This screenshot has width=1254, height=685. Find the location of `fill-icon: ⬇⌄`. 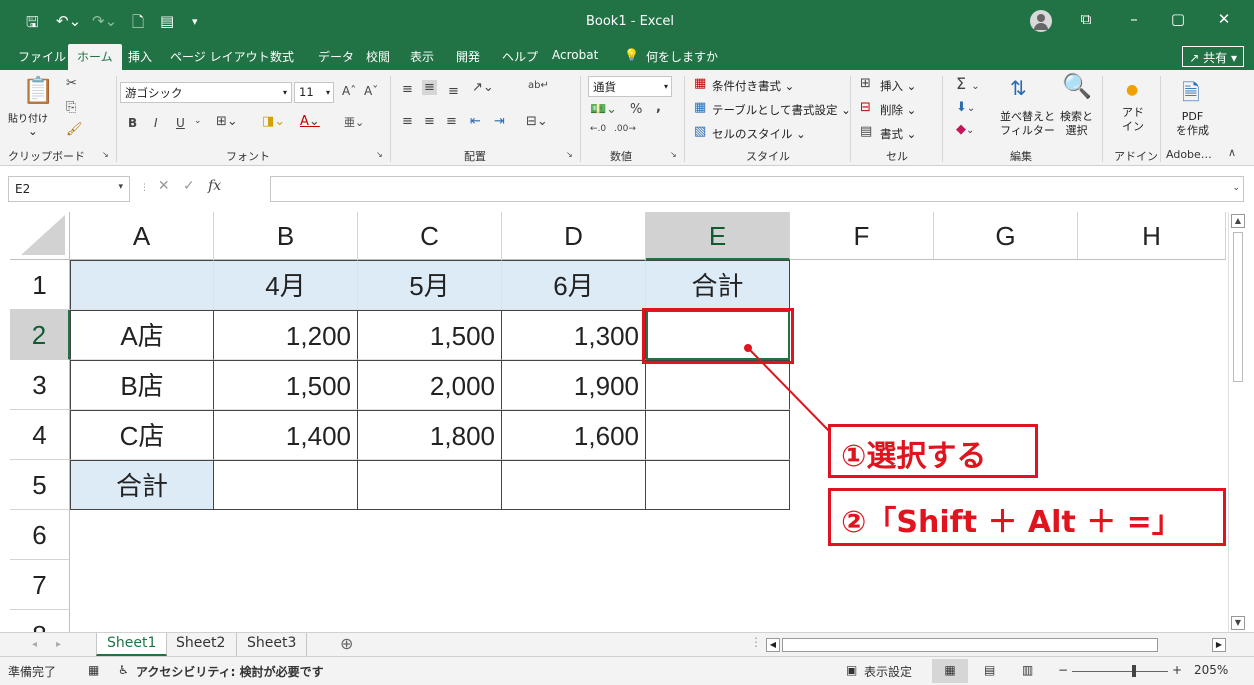

fill-icon: ⬇⌄ is located at coordinates (965, 107).